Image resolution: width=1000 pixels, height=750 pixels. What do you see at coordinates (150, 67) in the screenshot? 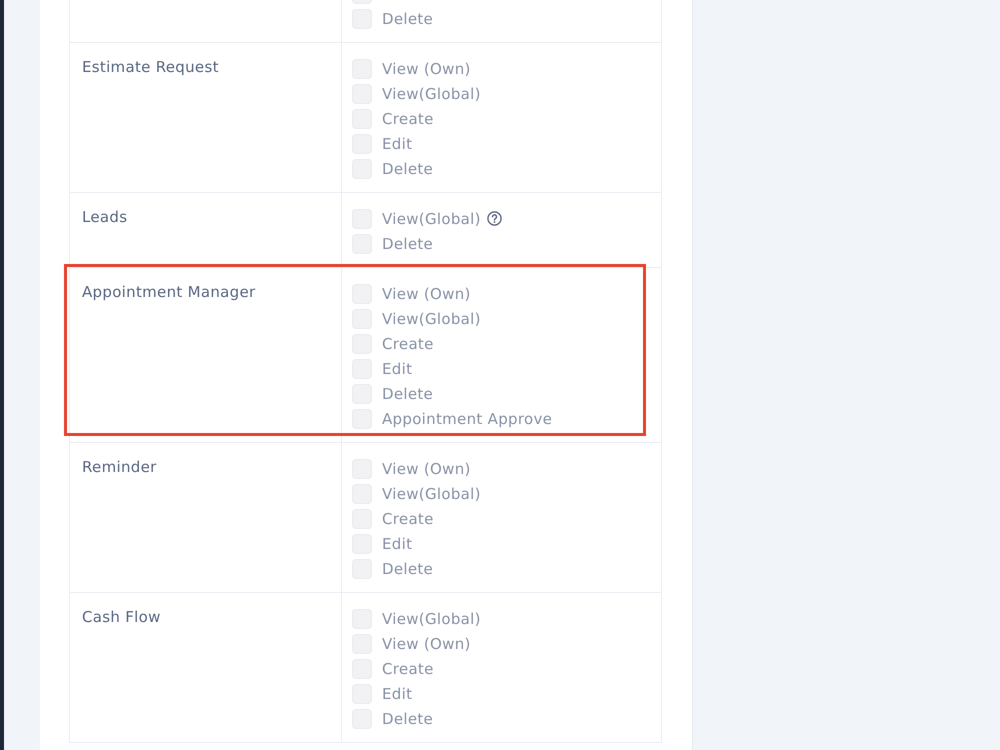
I see `feature-name: Estimate Request` at bounding box center [150, 67].